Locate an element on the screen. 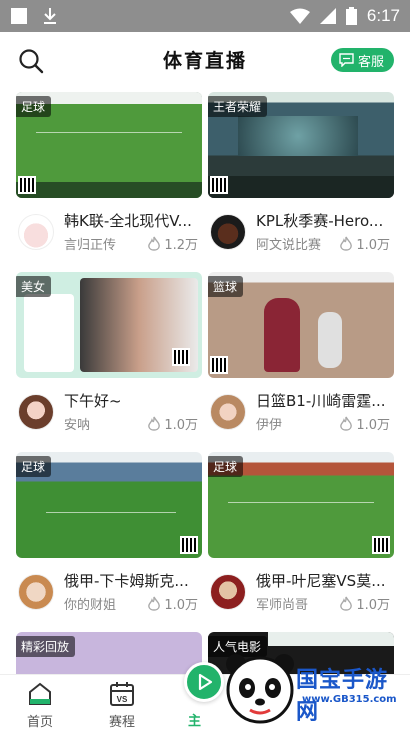 This screenshot has width=410, height=731. tab-schedule-label: 赛程 is located at coordinates (121, 722).